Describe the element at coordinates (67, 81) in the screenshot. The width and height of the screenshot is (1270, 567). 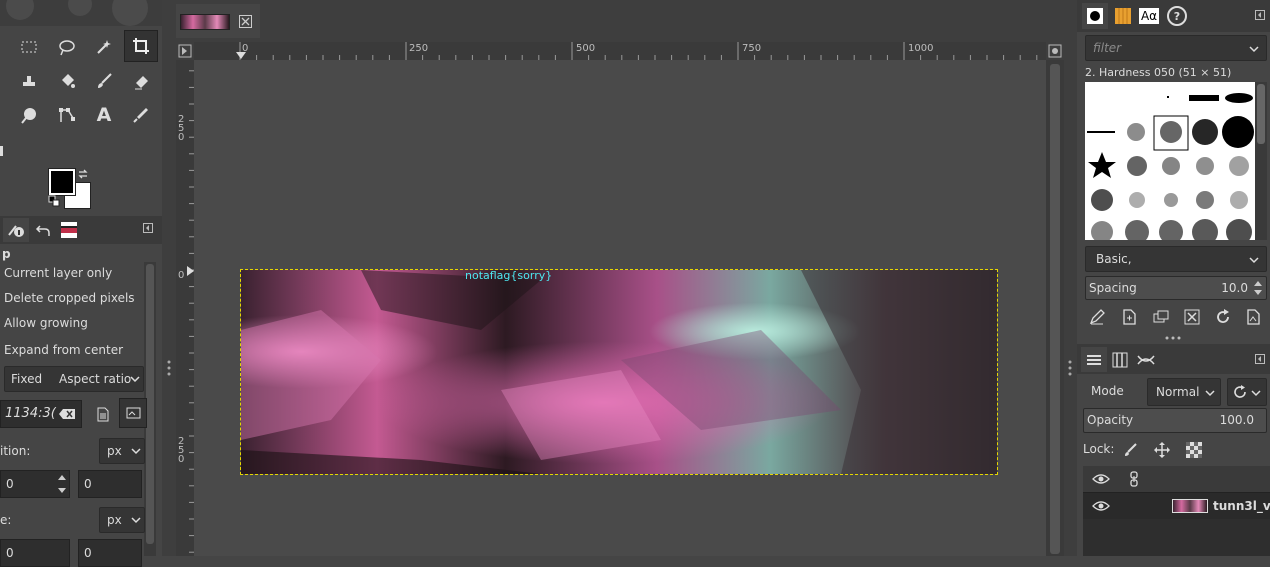
I see `paint-bucket-icon` at that location.